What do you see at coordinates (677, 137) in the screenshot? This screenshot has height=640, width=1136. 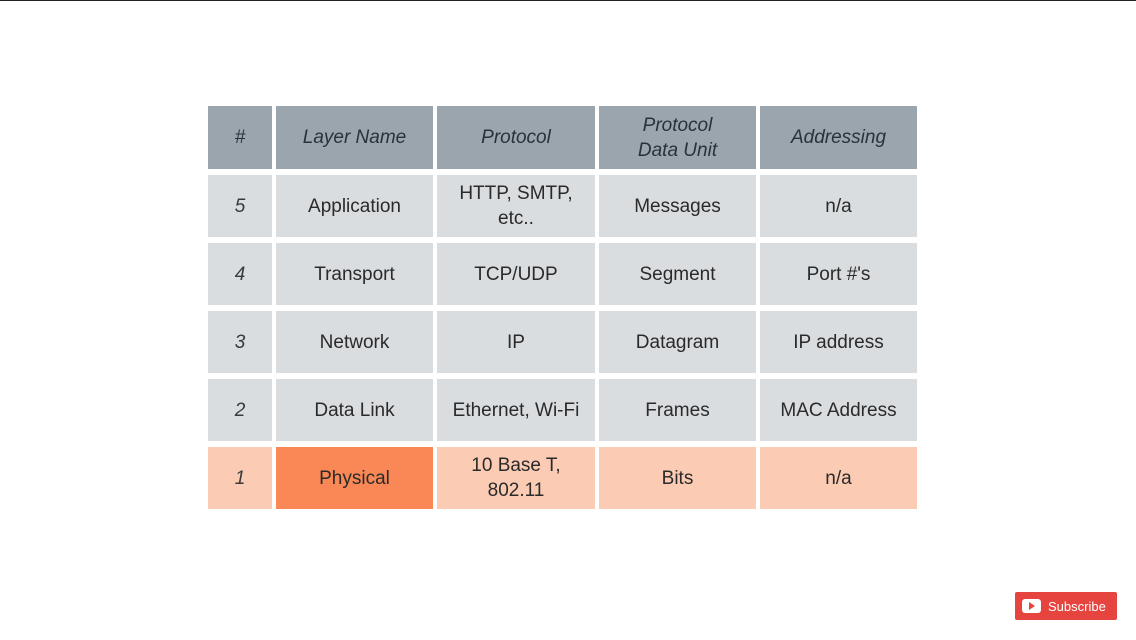 I see `header-pdu: Protocol Data Unit` at bounding box center [677, 137].